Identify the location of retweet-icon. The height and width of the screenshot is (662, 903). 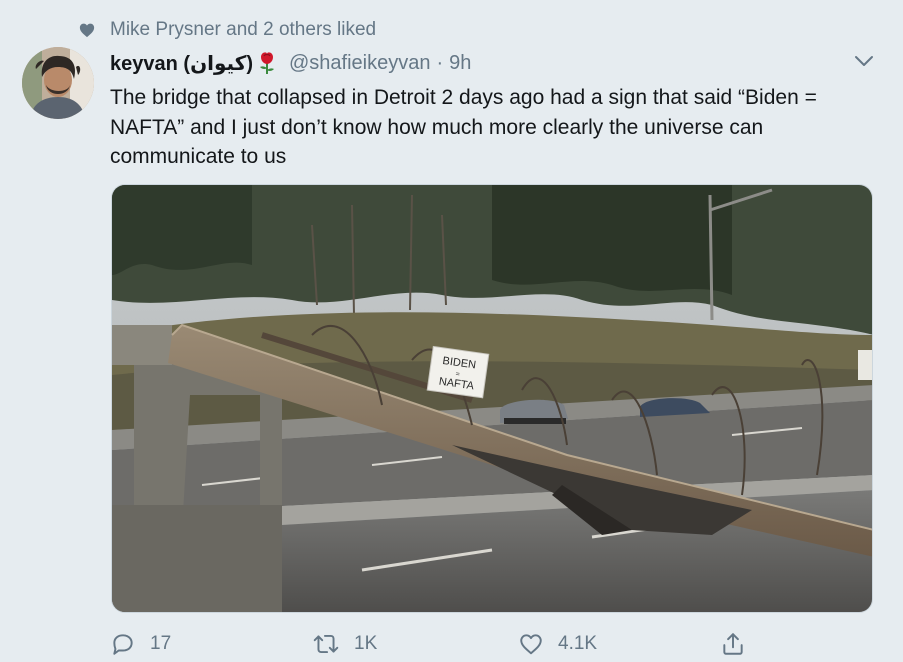
(326, 644).